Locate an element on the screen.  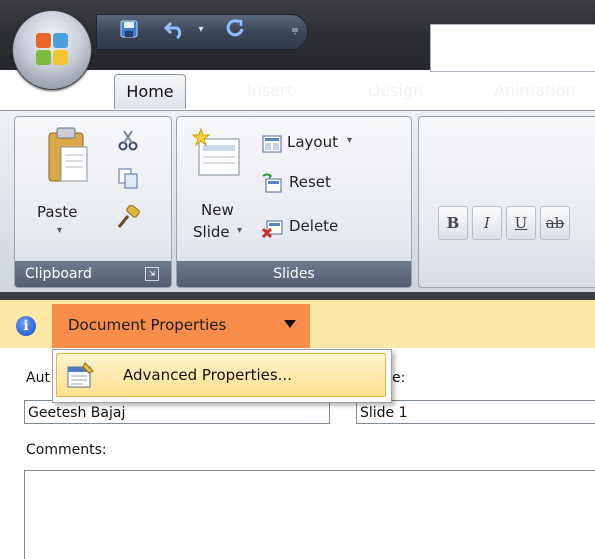
author-label: Aut is located at coordinates (38, 378).